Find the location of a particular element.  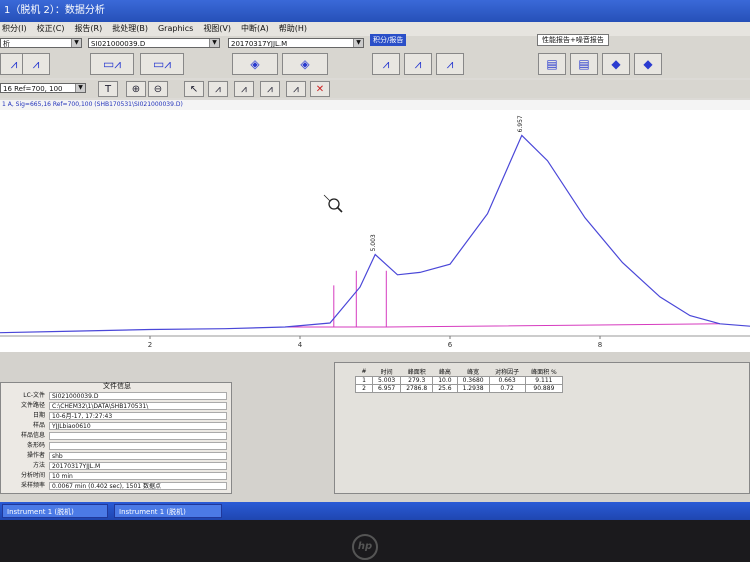

baseline-icon: ⩘ is located at coordinates (244, 89).